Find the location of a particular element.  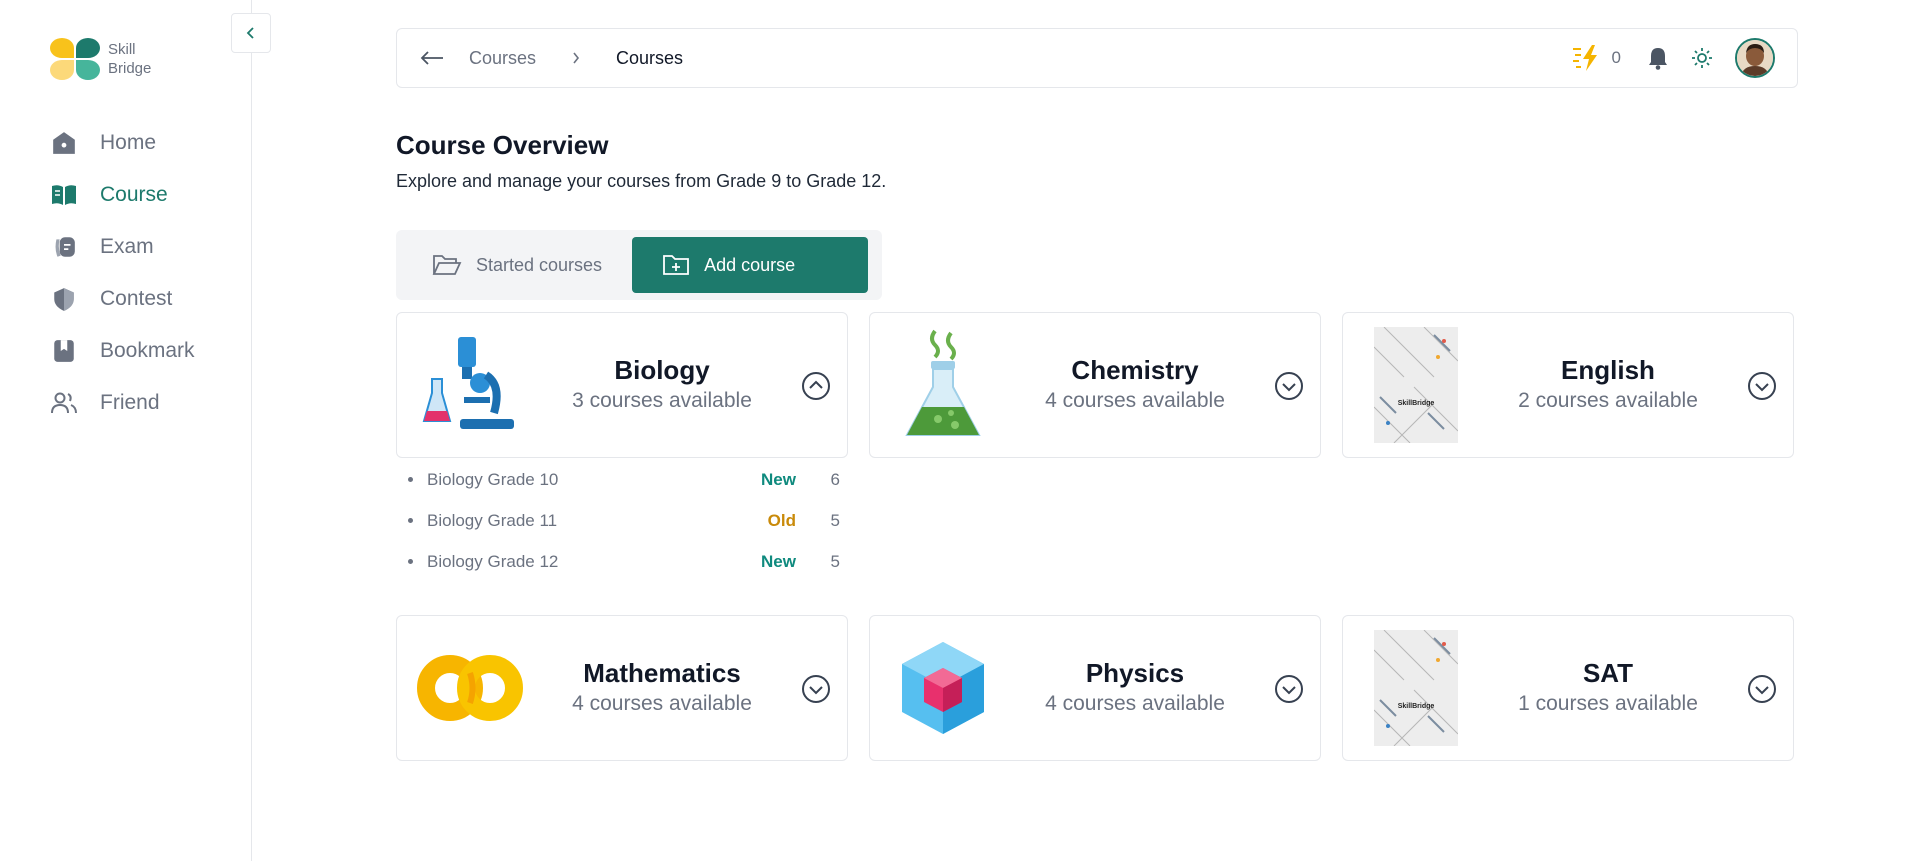

course-tabs: Started courses Add course is located at coordinates (639, 265).